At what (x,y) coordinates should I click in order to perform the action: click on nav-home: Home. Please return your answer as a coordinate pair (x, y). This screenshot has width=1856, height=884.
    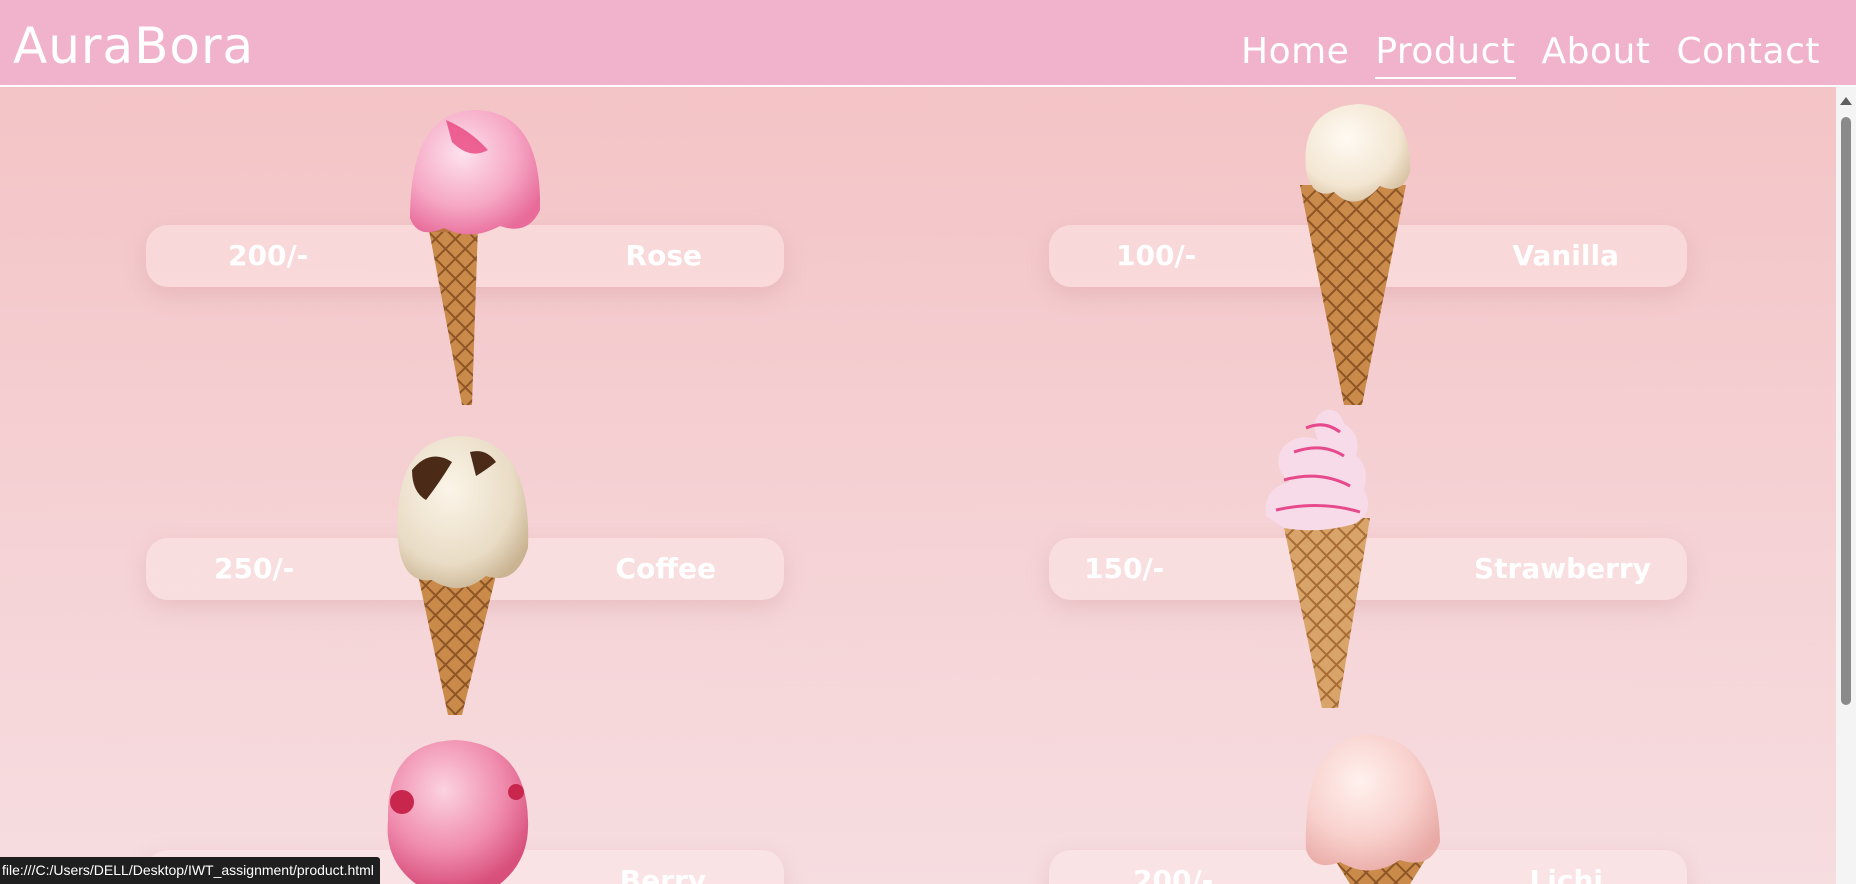
    Looking at the image, I should click on (1295, 53).